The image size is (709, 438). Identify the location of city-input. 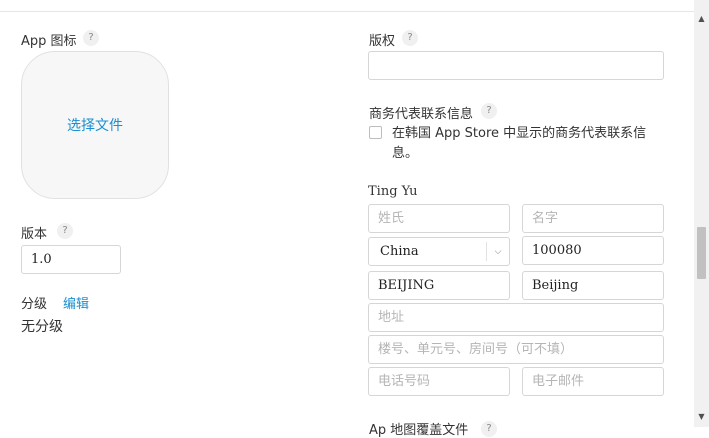
(593, 285).